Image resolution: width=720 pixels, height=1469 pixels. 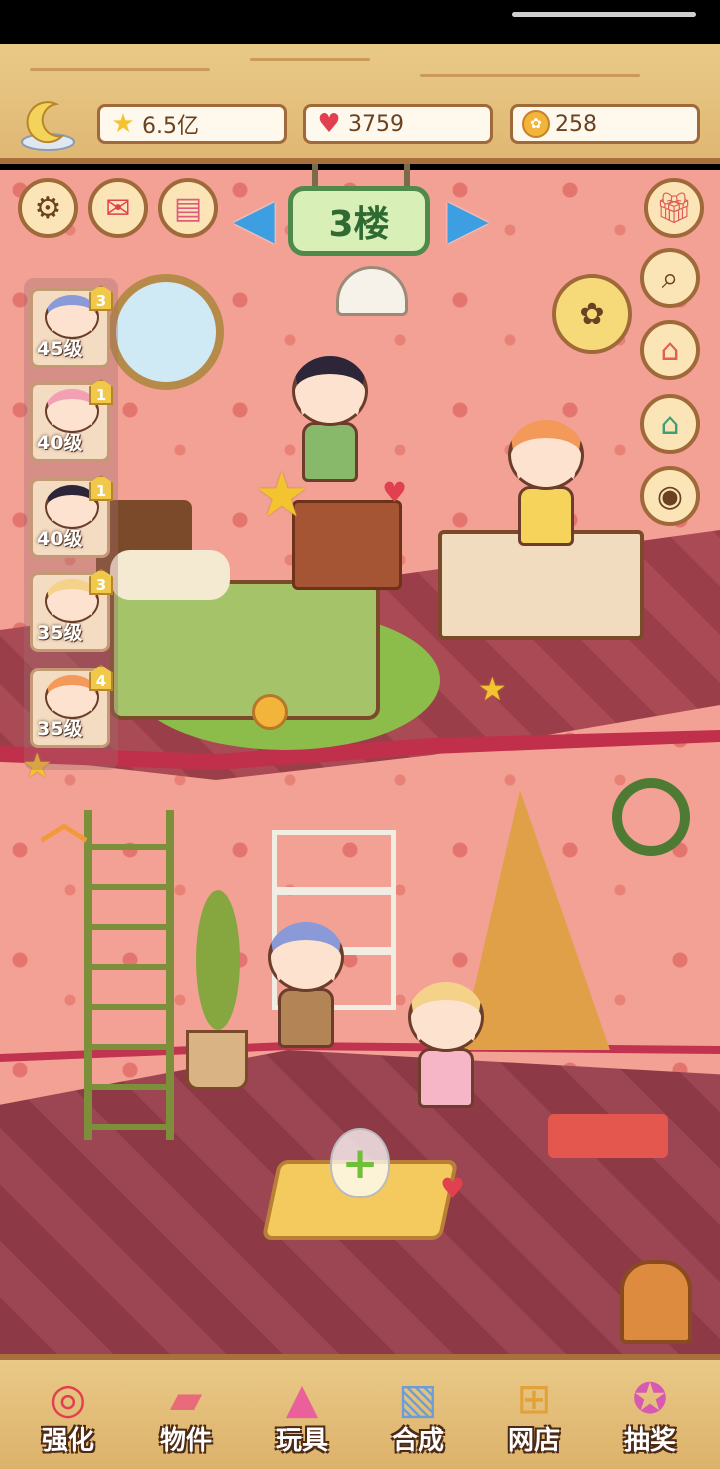 What do you see at coordinates (71, 326) in the screenshot?
I see `roster-card: 3 45级` at bounding box center [71, 326].